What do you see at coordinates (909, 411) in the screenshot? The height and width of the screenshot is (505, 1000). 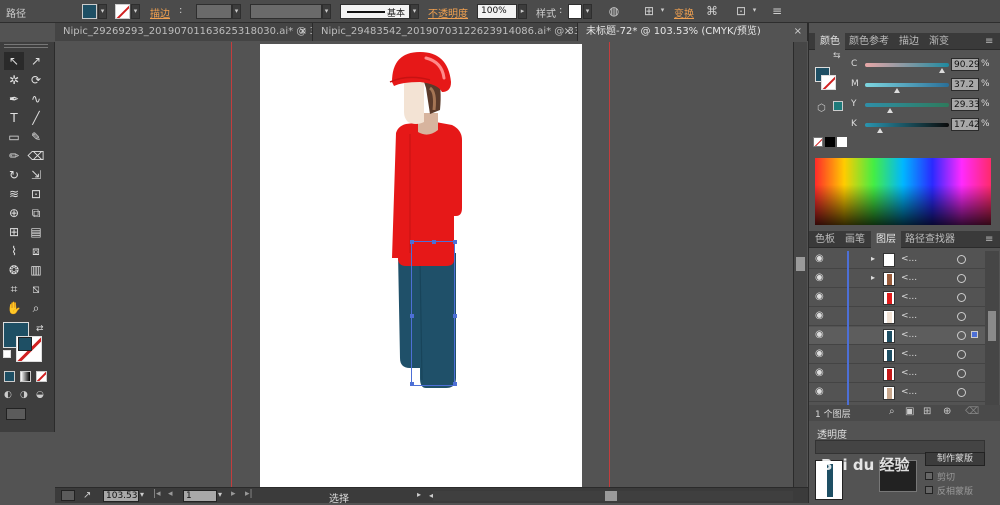 I see `clipping-mask-icon: ▣` at bounding box center [909, 411].